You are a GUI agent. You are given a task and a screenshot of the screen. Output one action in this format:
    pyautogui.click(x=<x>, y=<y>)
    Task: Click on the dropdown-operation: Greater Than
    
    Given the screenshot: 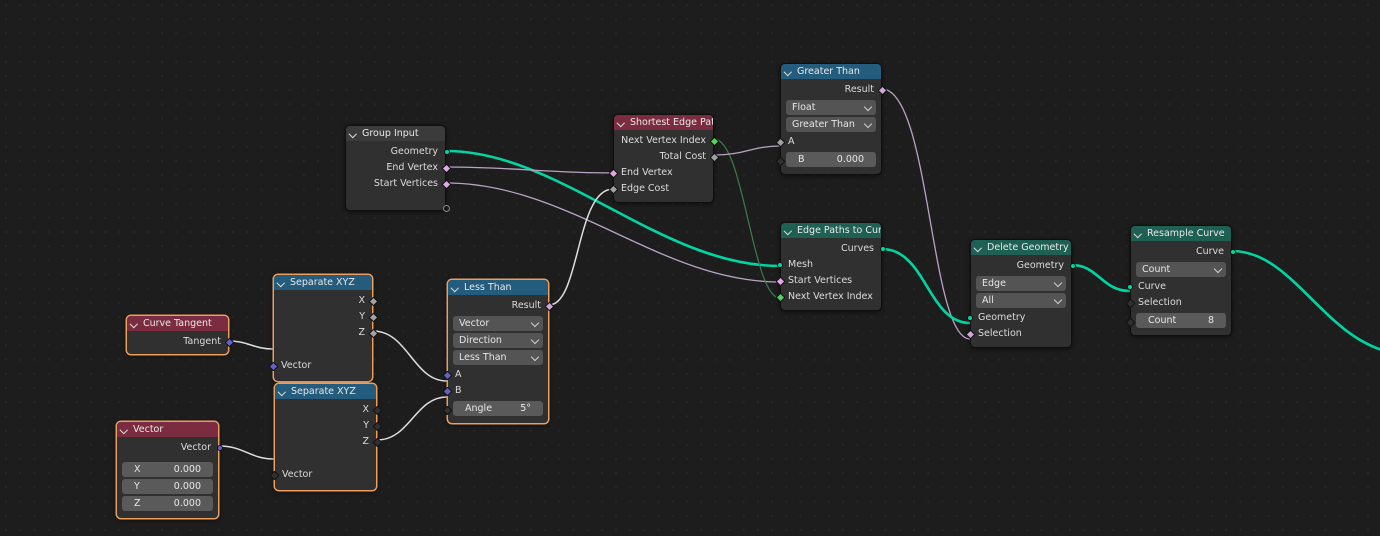 What is the action you would take?
    pyautogui.click(x=831, y=124)
    